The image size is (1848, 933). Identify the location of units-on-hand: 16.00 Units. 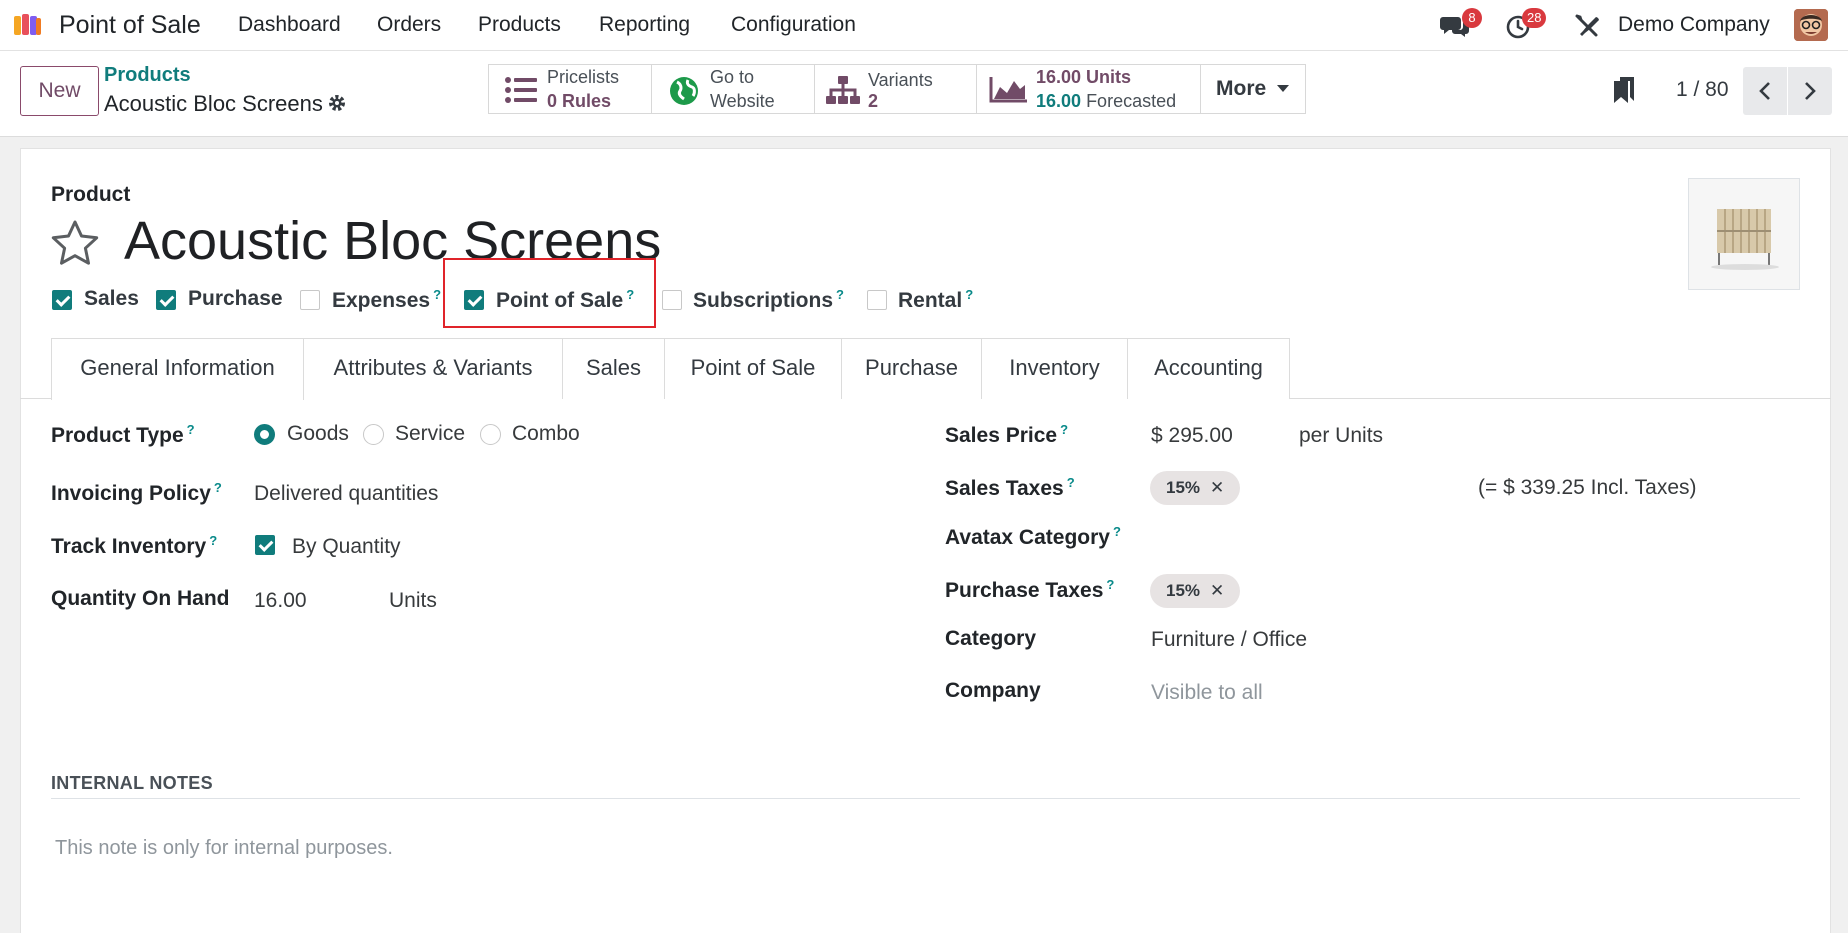
(1084, 77).